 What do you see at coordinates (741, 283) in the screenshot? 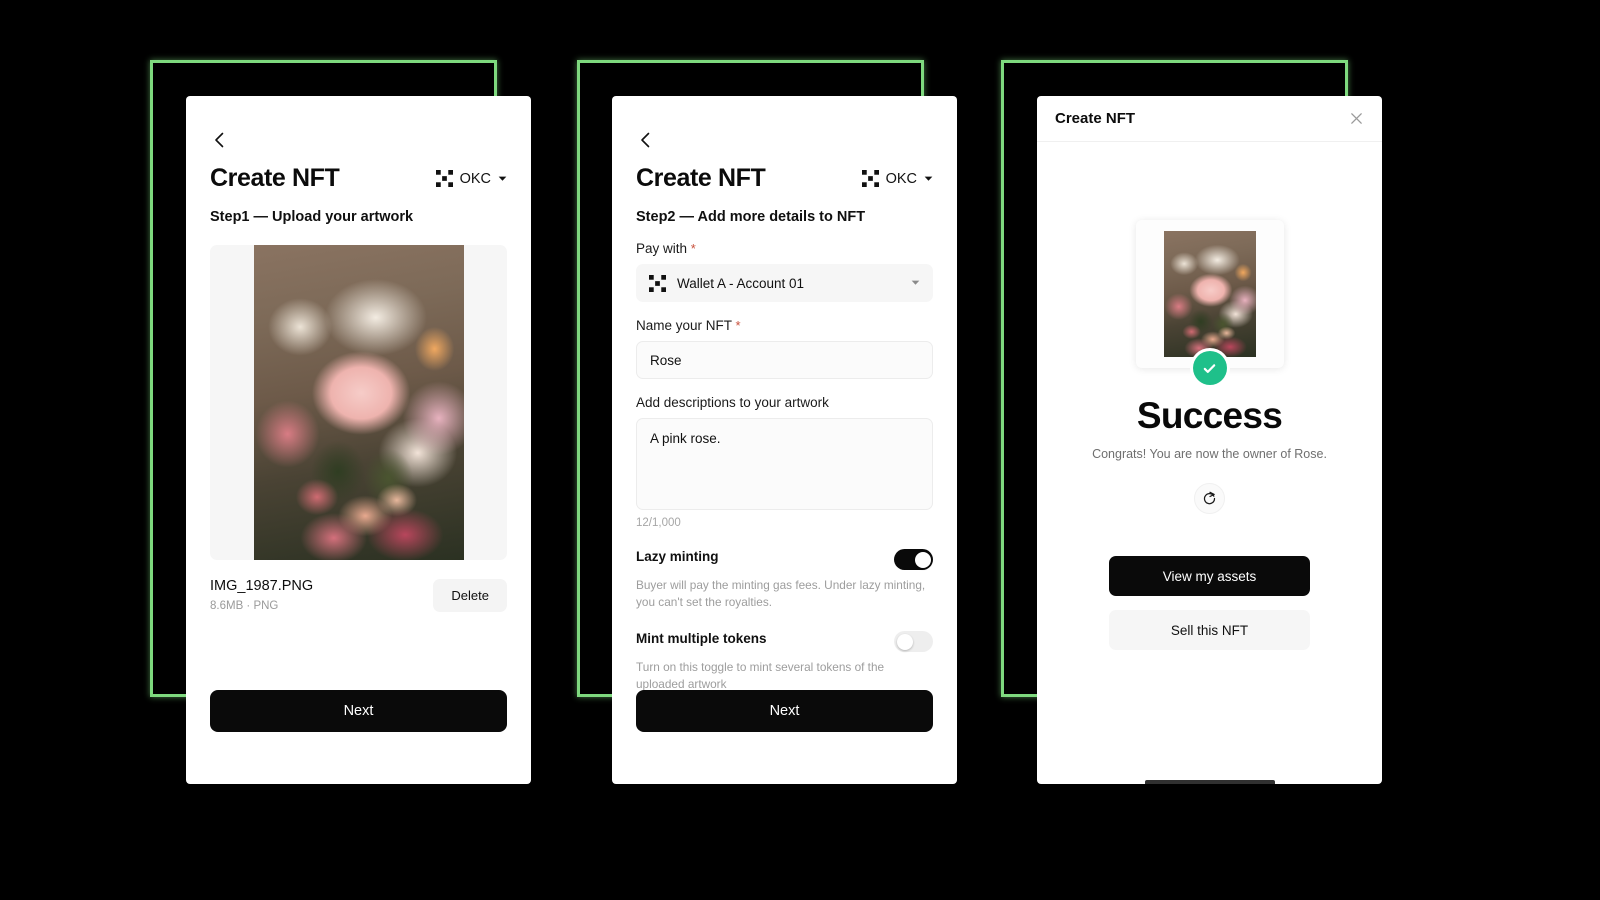
I see `wallet-value: Wallet A - Account 01` at bounding box center [741, 283].